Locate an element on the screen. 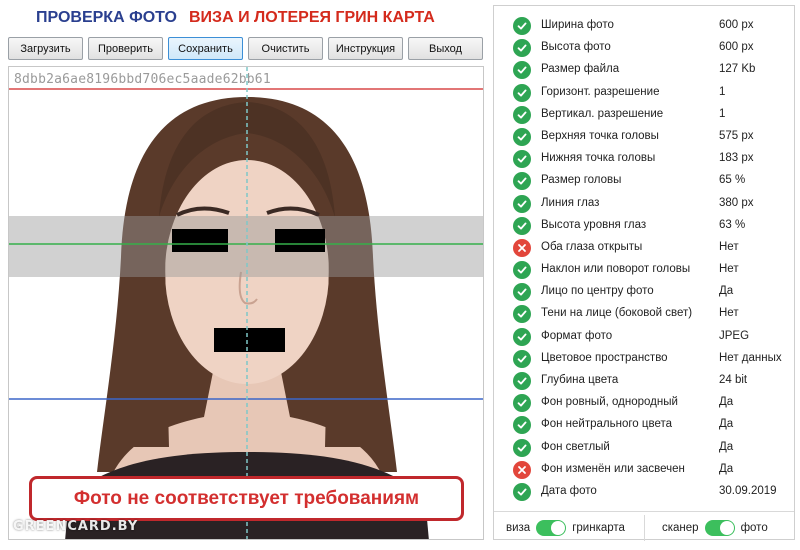  check-value: 380 px is located at coordinates (736, 202).